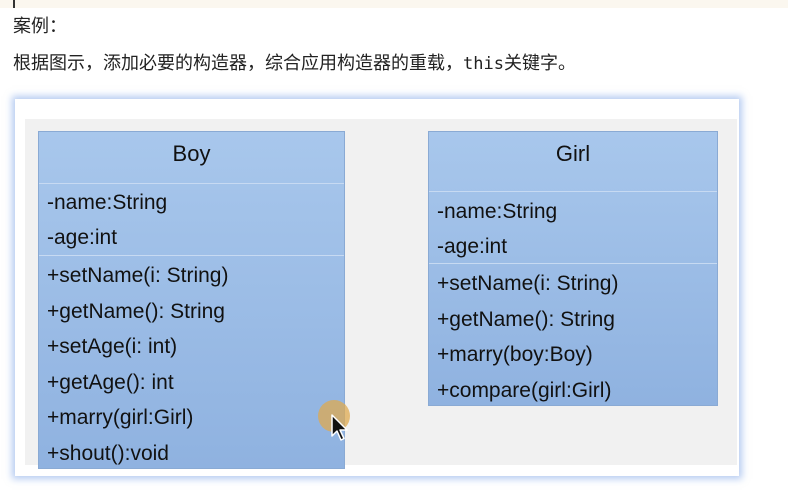 The width and height of the screenshot is (788, 503). Describe the element at coordinates (120, 417) in the screenshot. I see `uml-operation: +marry(girl:Girl)` at that location.